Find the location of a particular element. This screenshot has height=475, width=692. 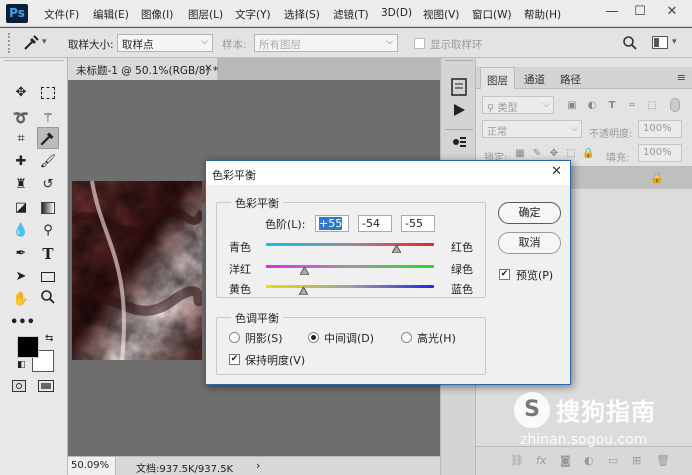

quick-mask-icon is located at coordinates (19, 386).